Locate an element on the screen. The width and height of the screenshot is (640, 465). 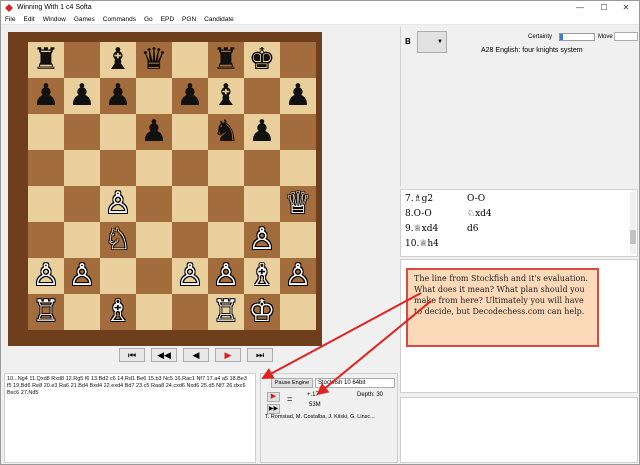
certainty-label: Certainty is located at coordinates (540, 37).